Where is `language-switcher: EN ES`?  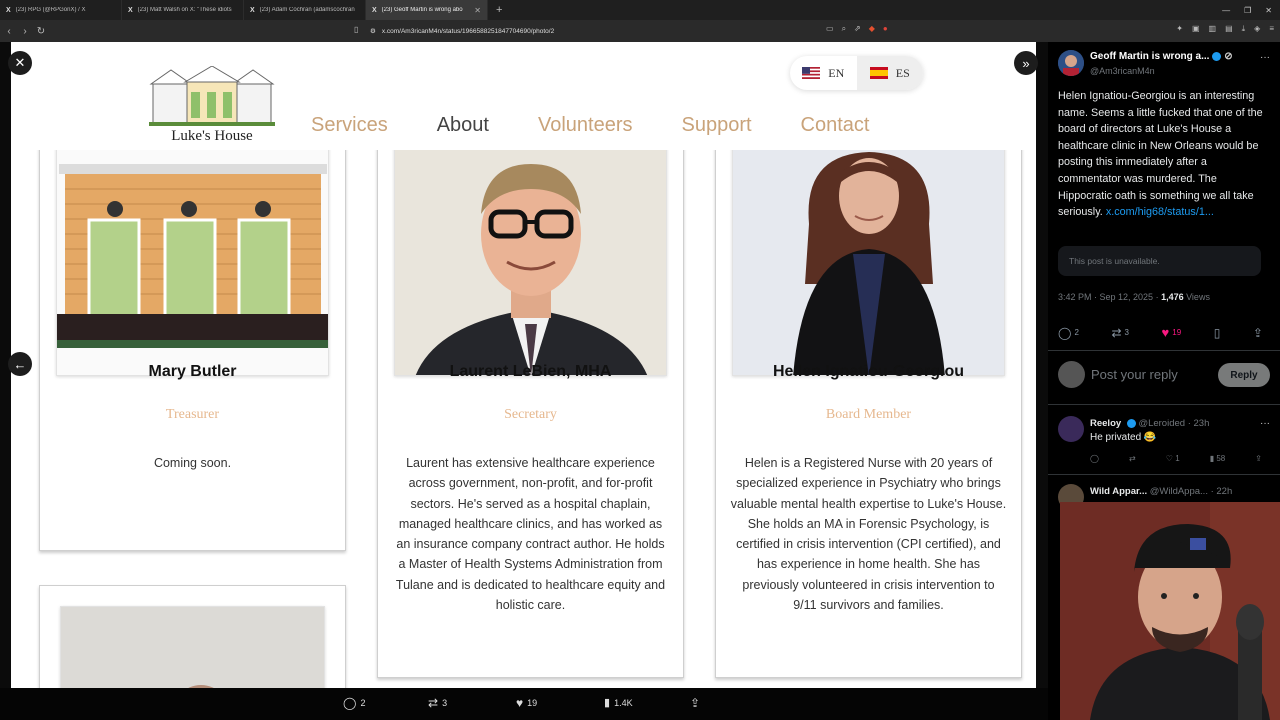 language-switcher: EN ES is located at coordinates (856, 73).